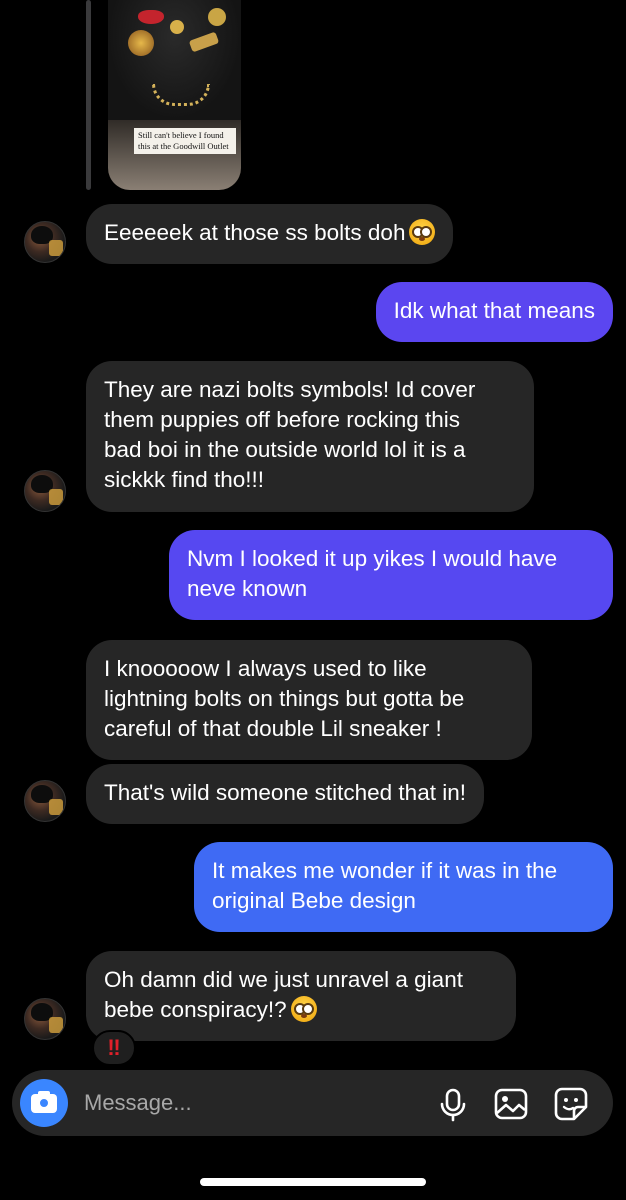 This screenshot has width=626, height=1200. What do you see at coordinates (44, 1103) in the screenshot?
I see `camera-icon` at bounding box center [44, 1103].